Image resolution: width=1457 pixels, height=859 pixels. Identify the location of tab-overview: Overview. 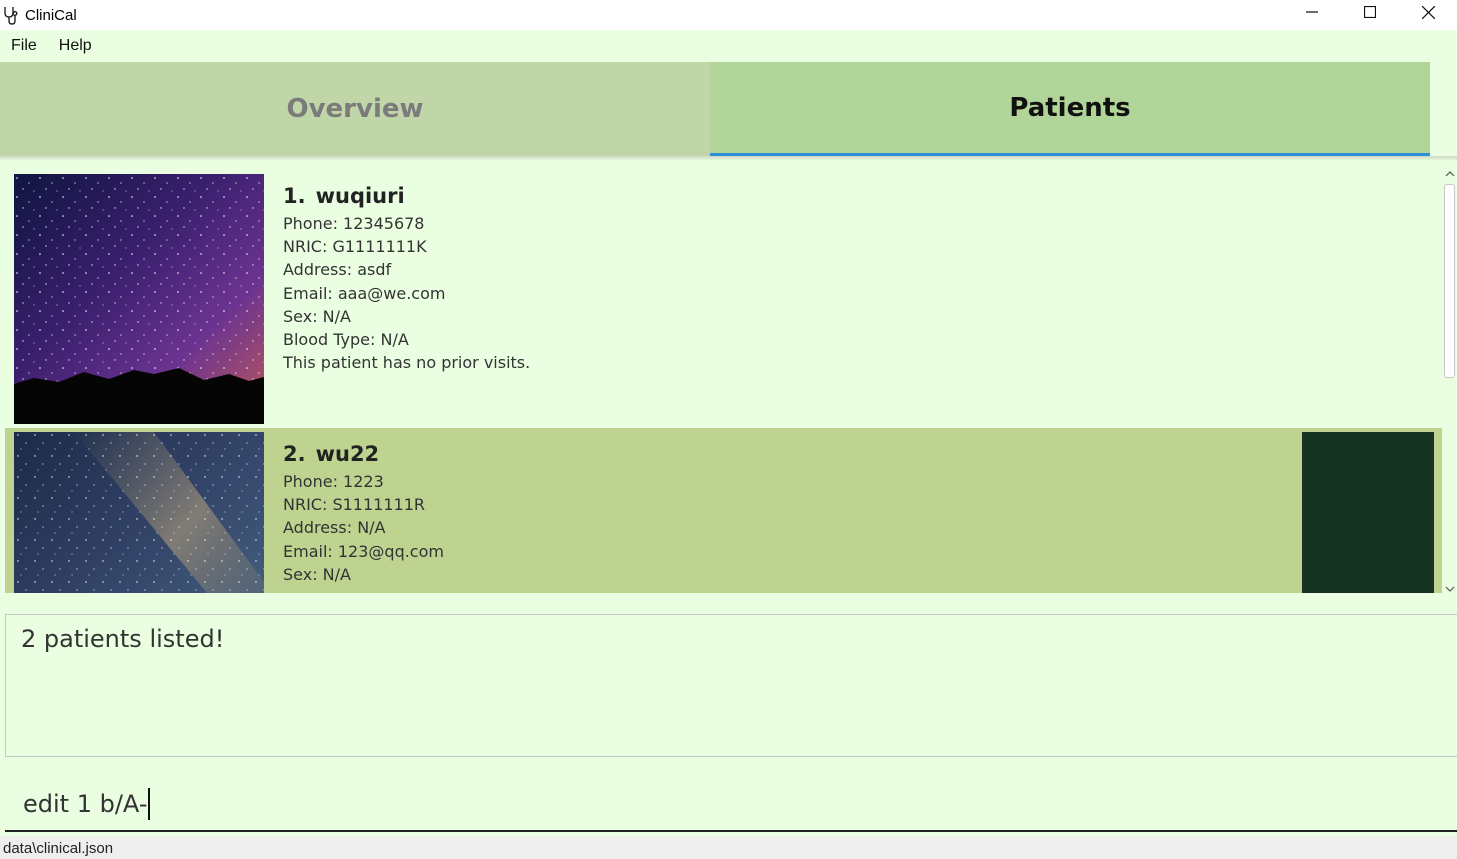
(355, 109).